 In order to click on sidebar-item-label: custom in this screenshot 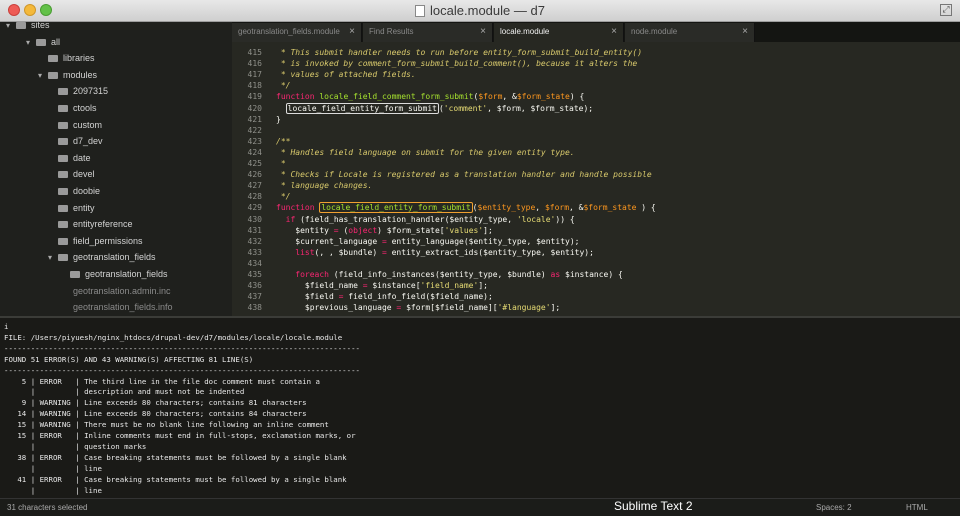, I will do `click(88, 124)`.